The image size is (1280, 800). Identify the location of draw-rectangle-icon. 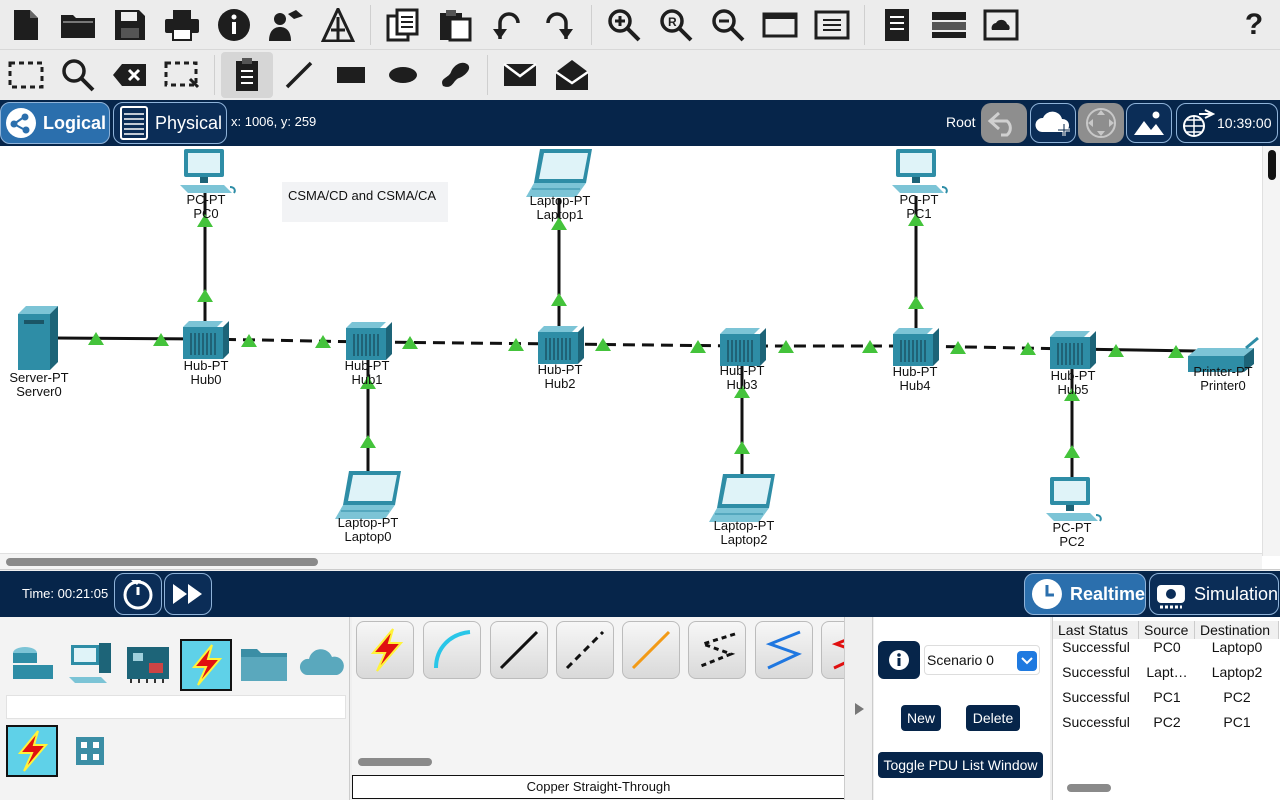
(351, 75).